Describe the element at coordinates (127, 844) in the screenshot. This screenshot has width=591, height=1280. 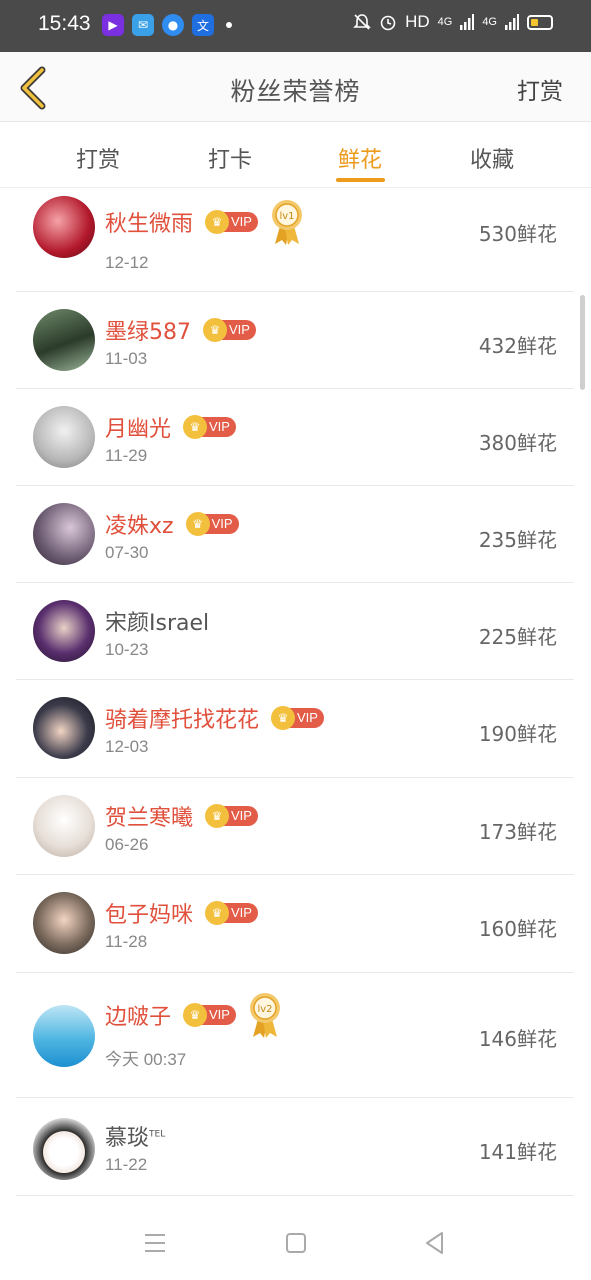
I see `fan-date: 06-26` at that location.